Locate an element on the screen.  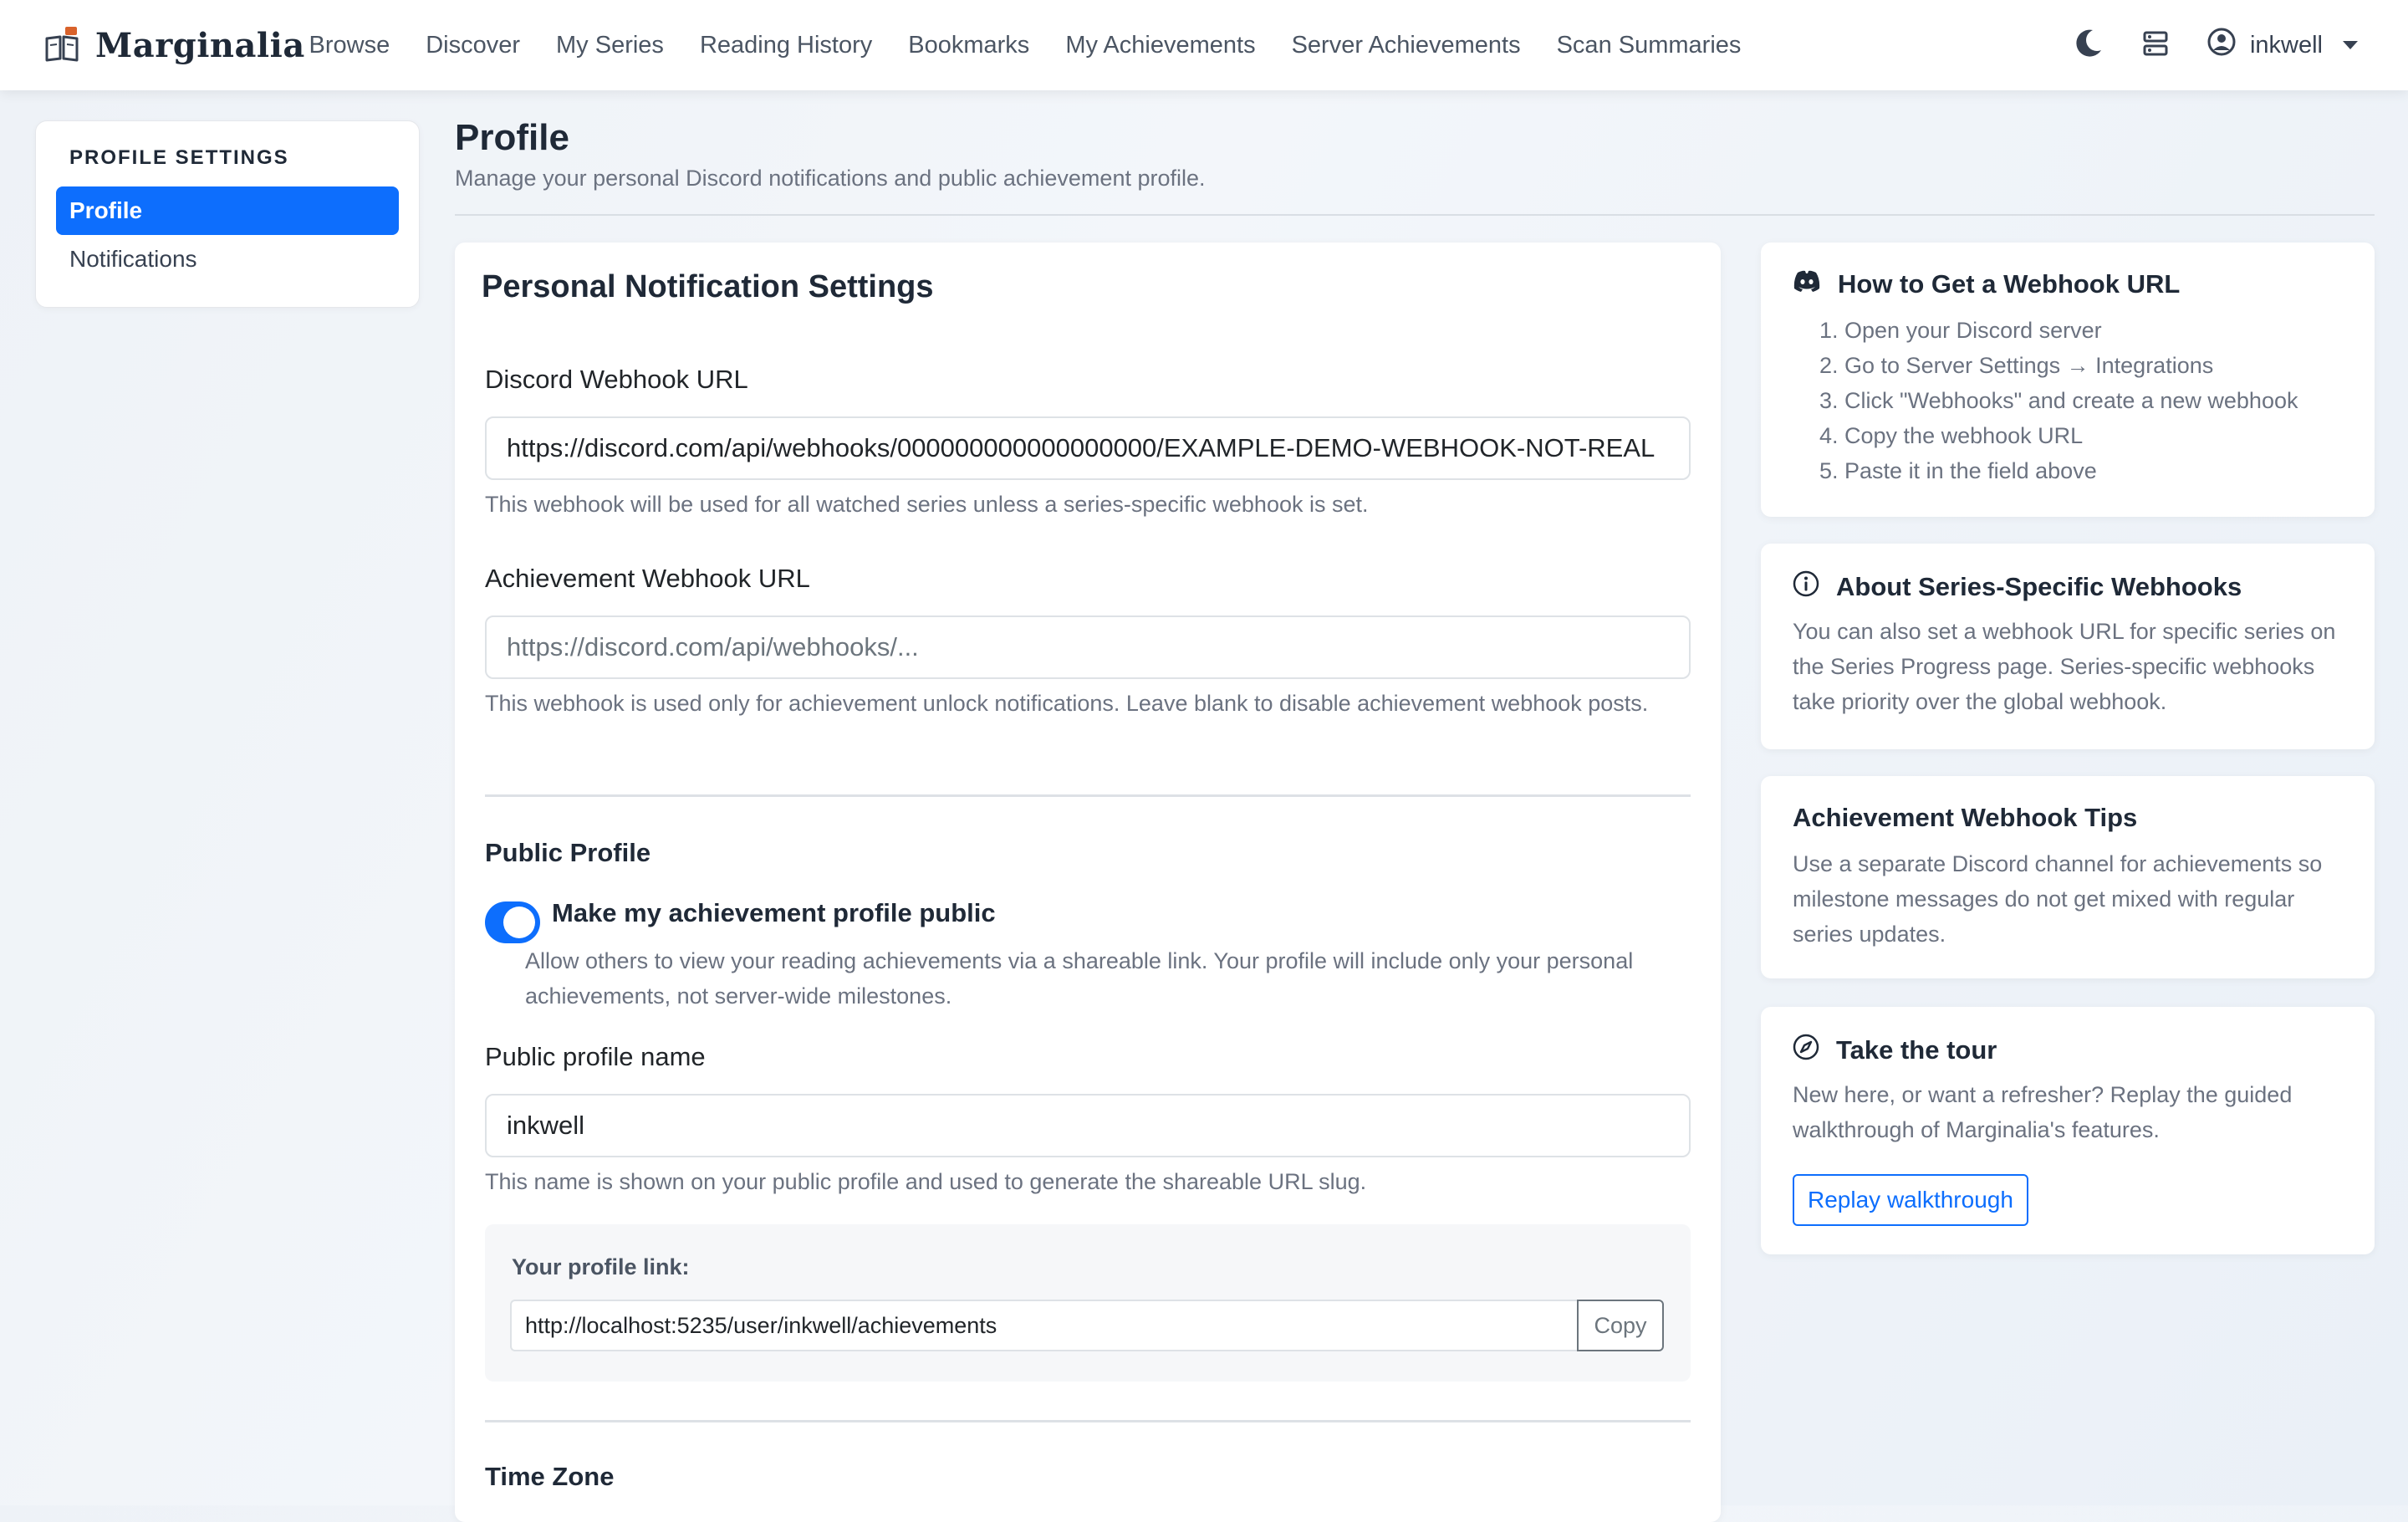
discord-webhook-label: Discord Webhook URL is located at coordinates (616, 380).